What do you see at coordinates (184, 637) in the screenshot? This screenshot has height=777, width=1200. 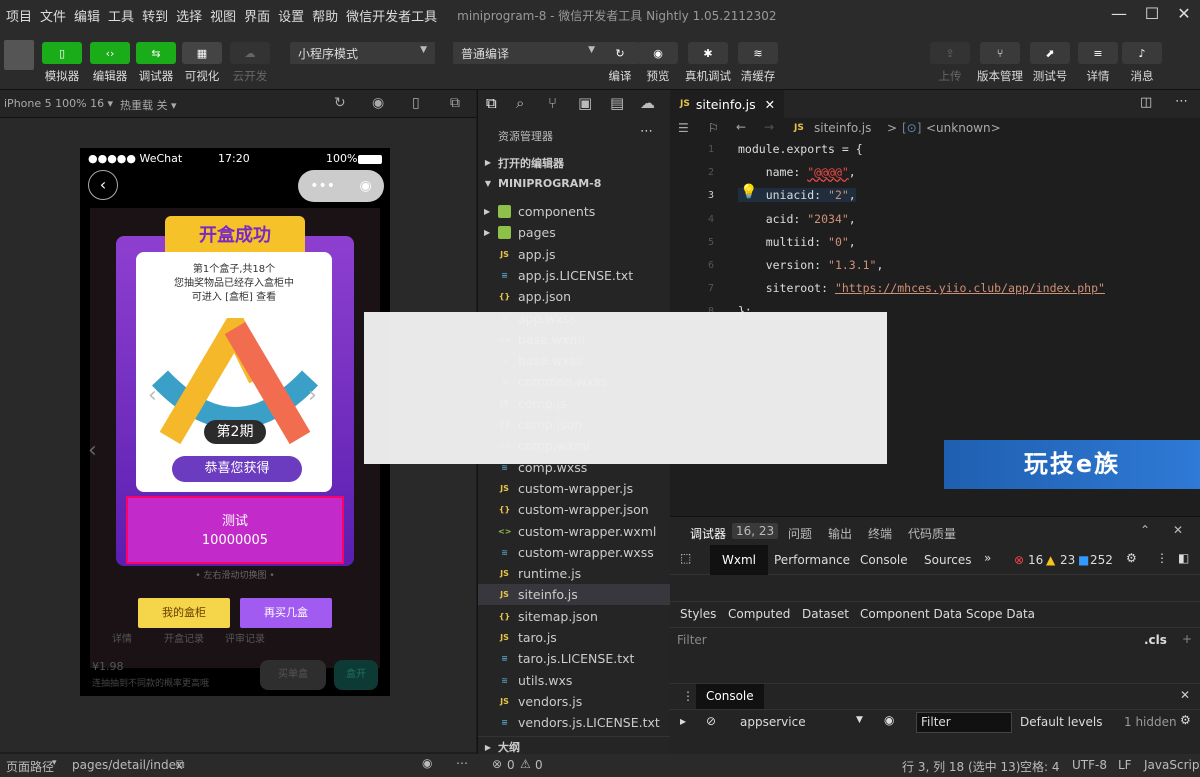 I see `tab-record: 开盒记录` at bounding box center [184, 637].